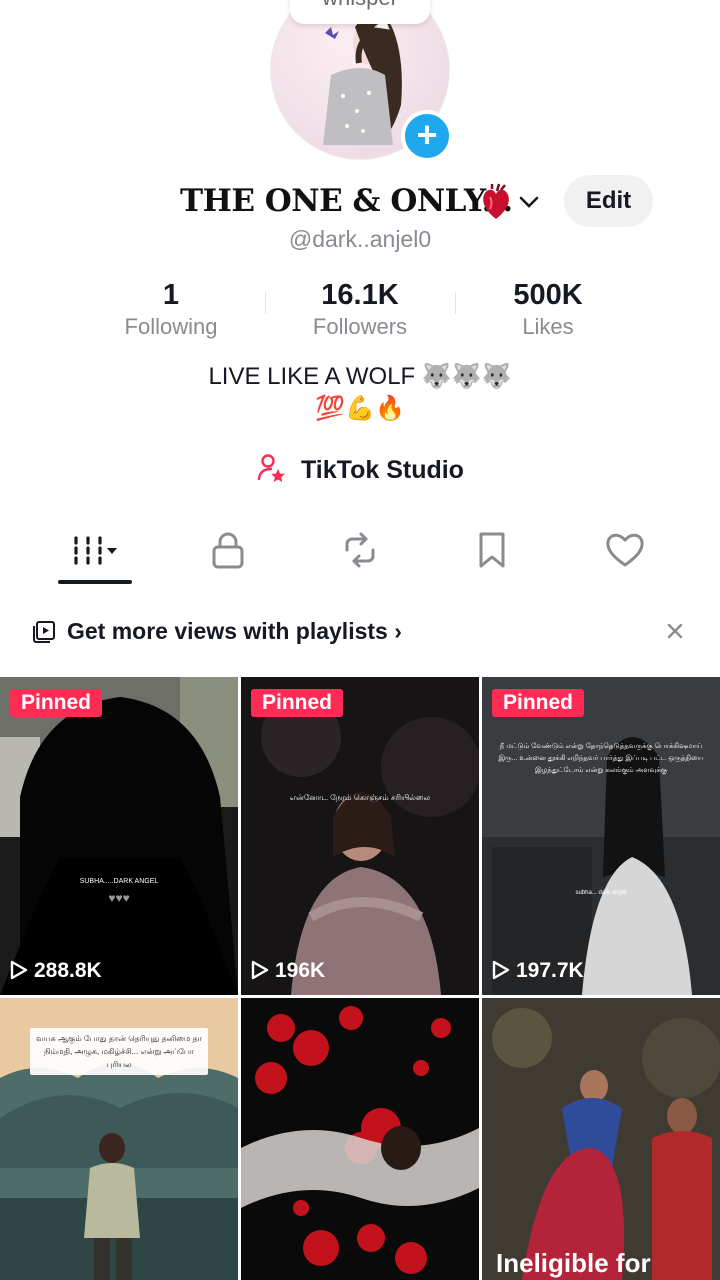 The image size is (720, 1280). What do you see at coordinates (548, 326) in the screenshot?
I see `likes-label: Likes` at bounding box center [548, 326].